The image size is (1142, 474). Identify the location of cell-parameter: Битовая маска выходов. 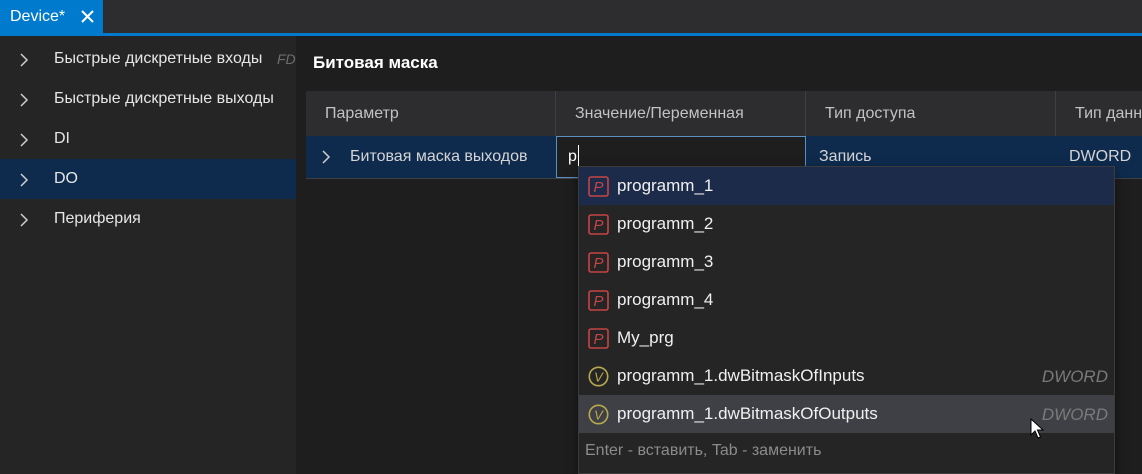
(439, 156).